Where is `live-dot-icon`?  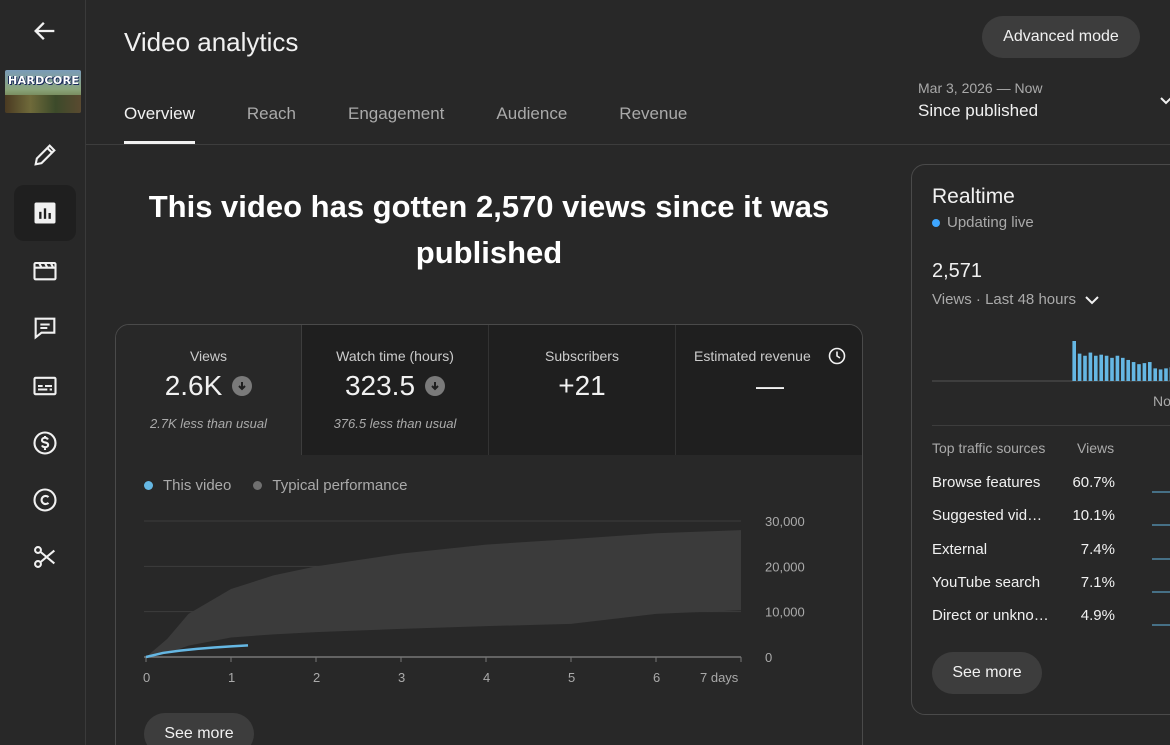 live-dot-icon is located at coordinates (936, 222).